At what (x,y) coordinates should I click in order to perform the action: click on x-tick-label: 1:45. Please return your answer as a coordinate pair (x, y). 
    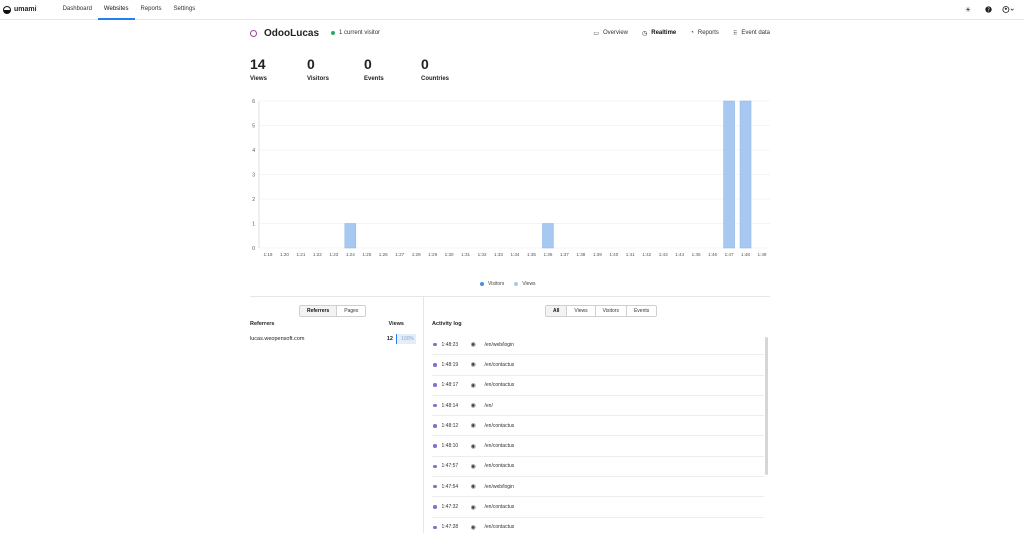
    Looking at the image, I should click on (696, 254).